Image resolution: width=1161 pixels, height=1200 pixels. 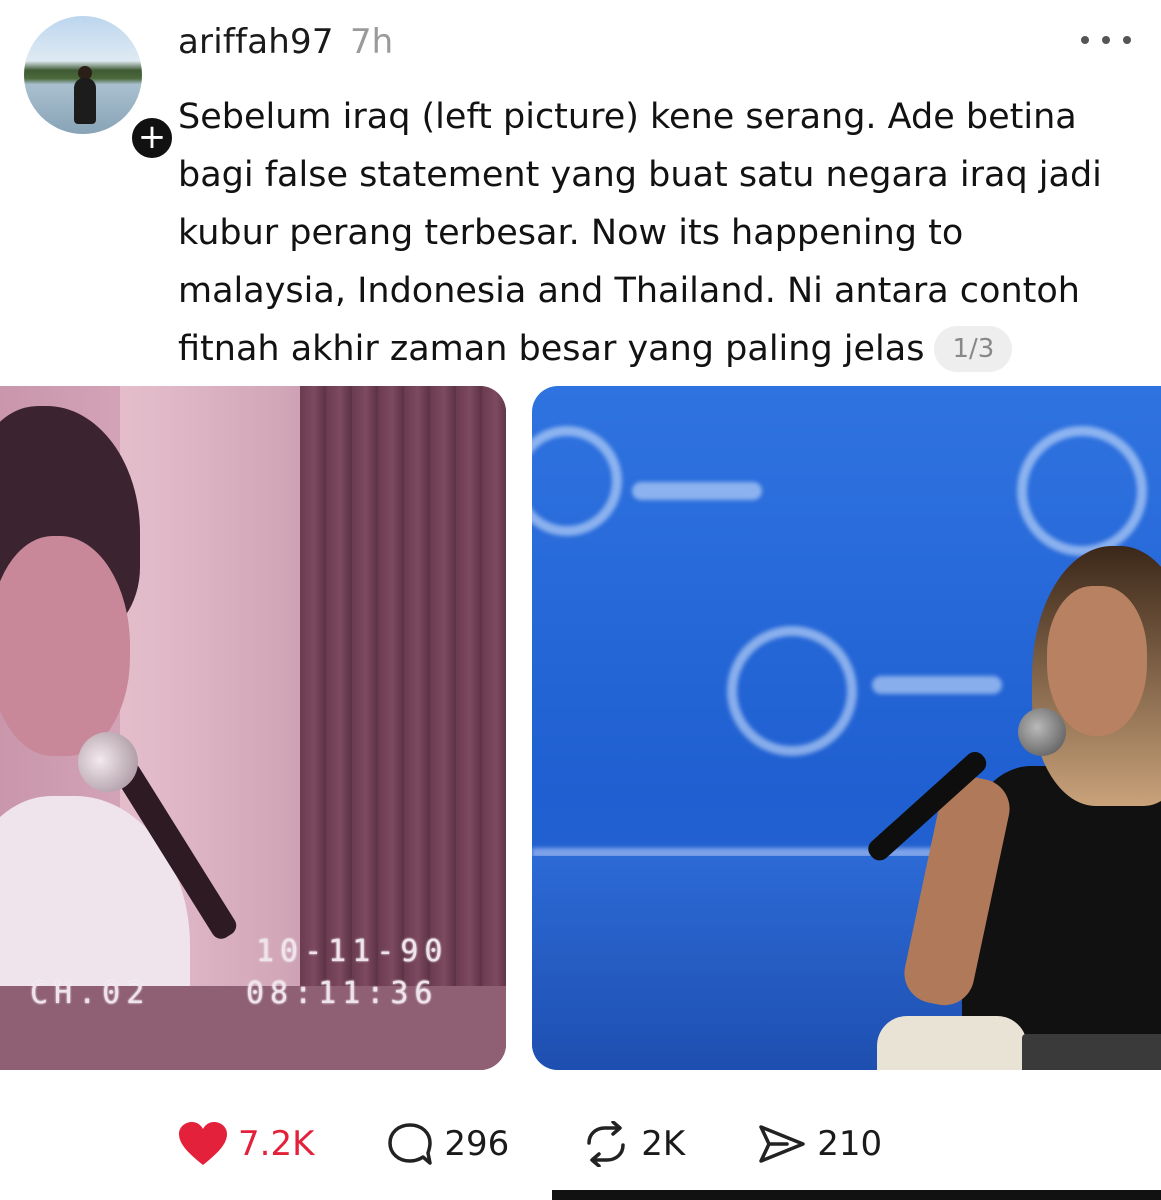 What do you see at coordinates (352, 951) in the screenshot?
I see `vhs-date-overlay: 10-11-90` at bounding box center [352, 951].